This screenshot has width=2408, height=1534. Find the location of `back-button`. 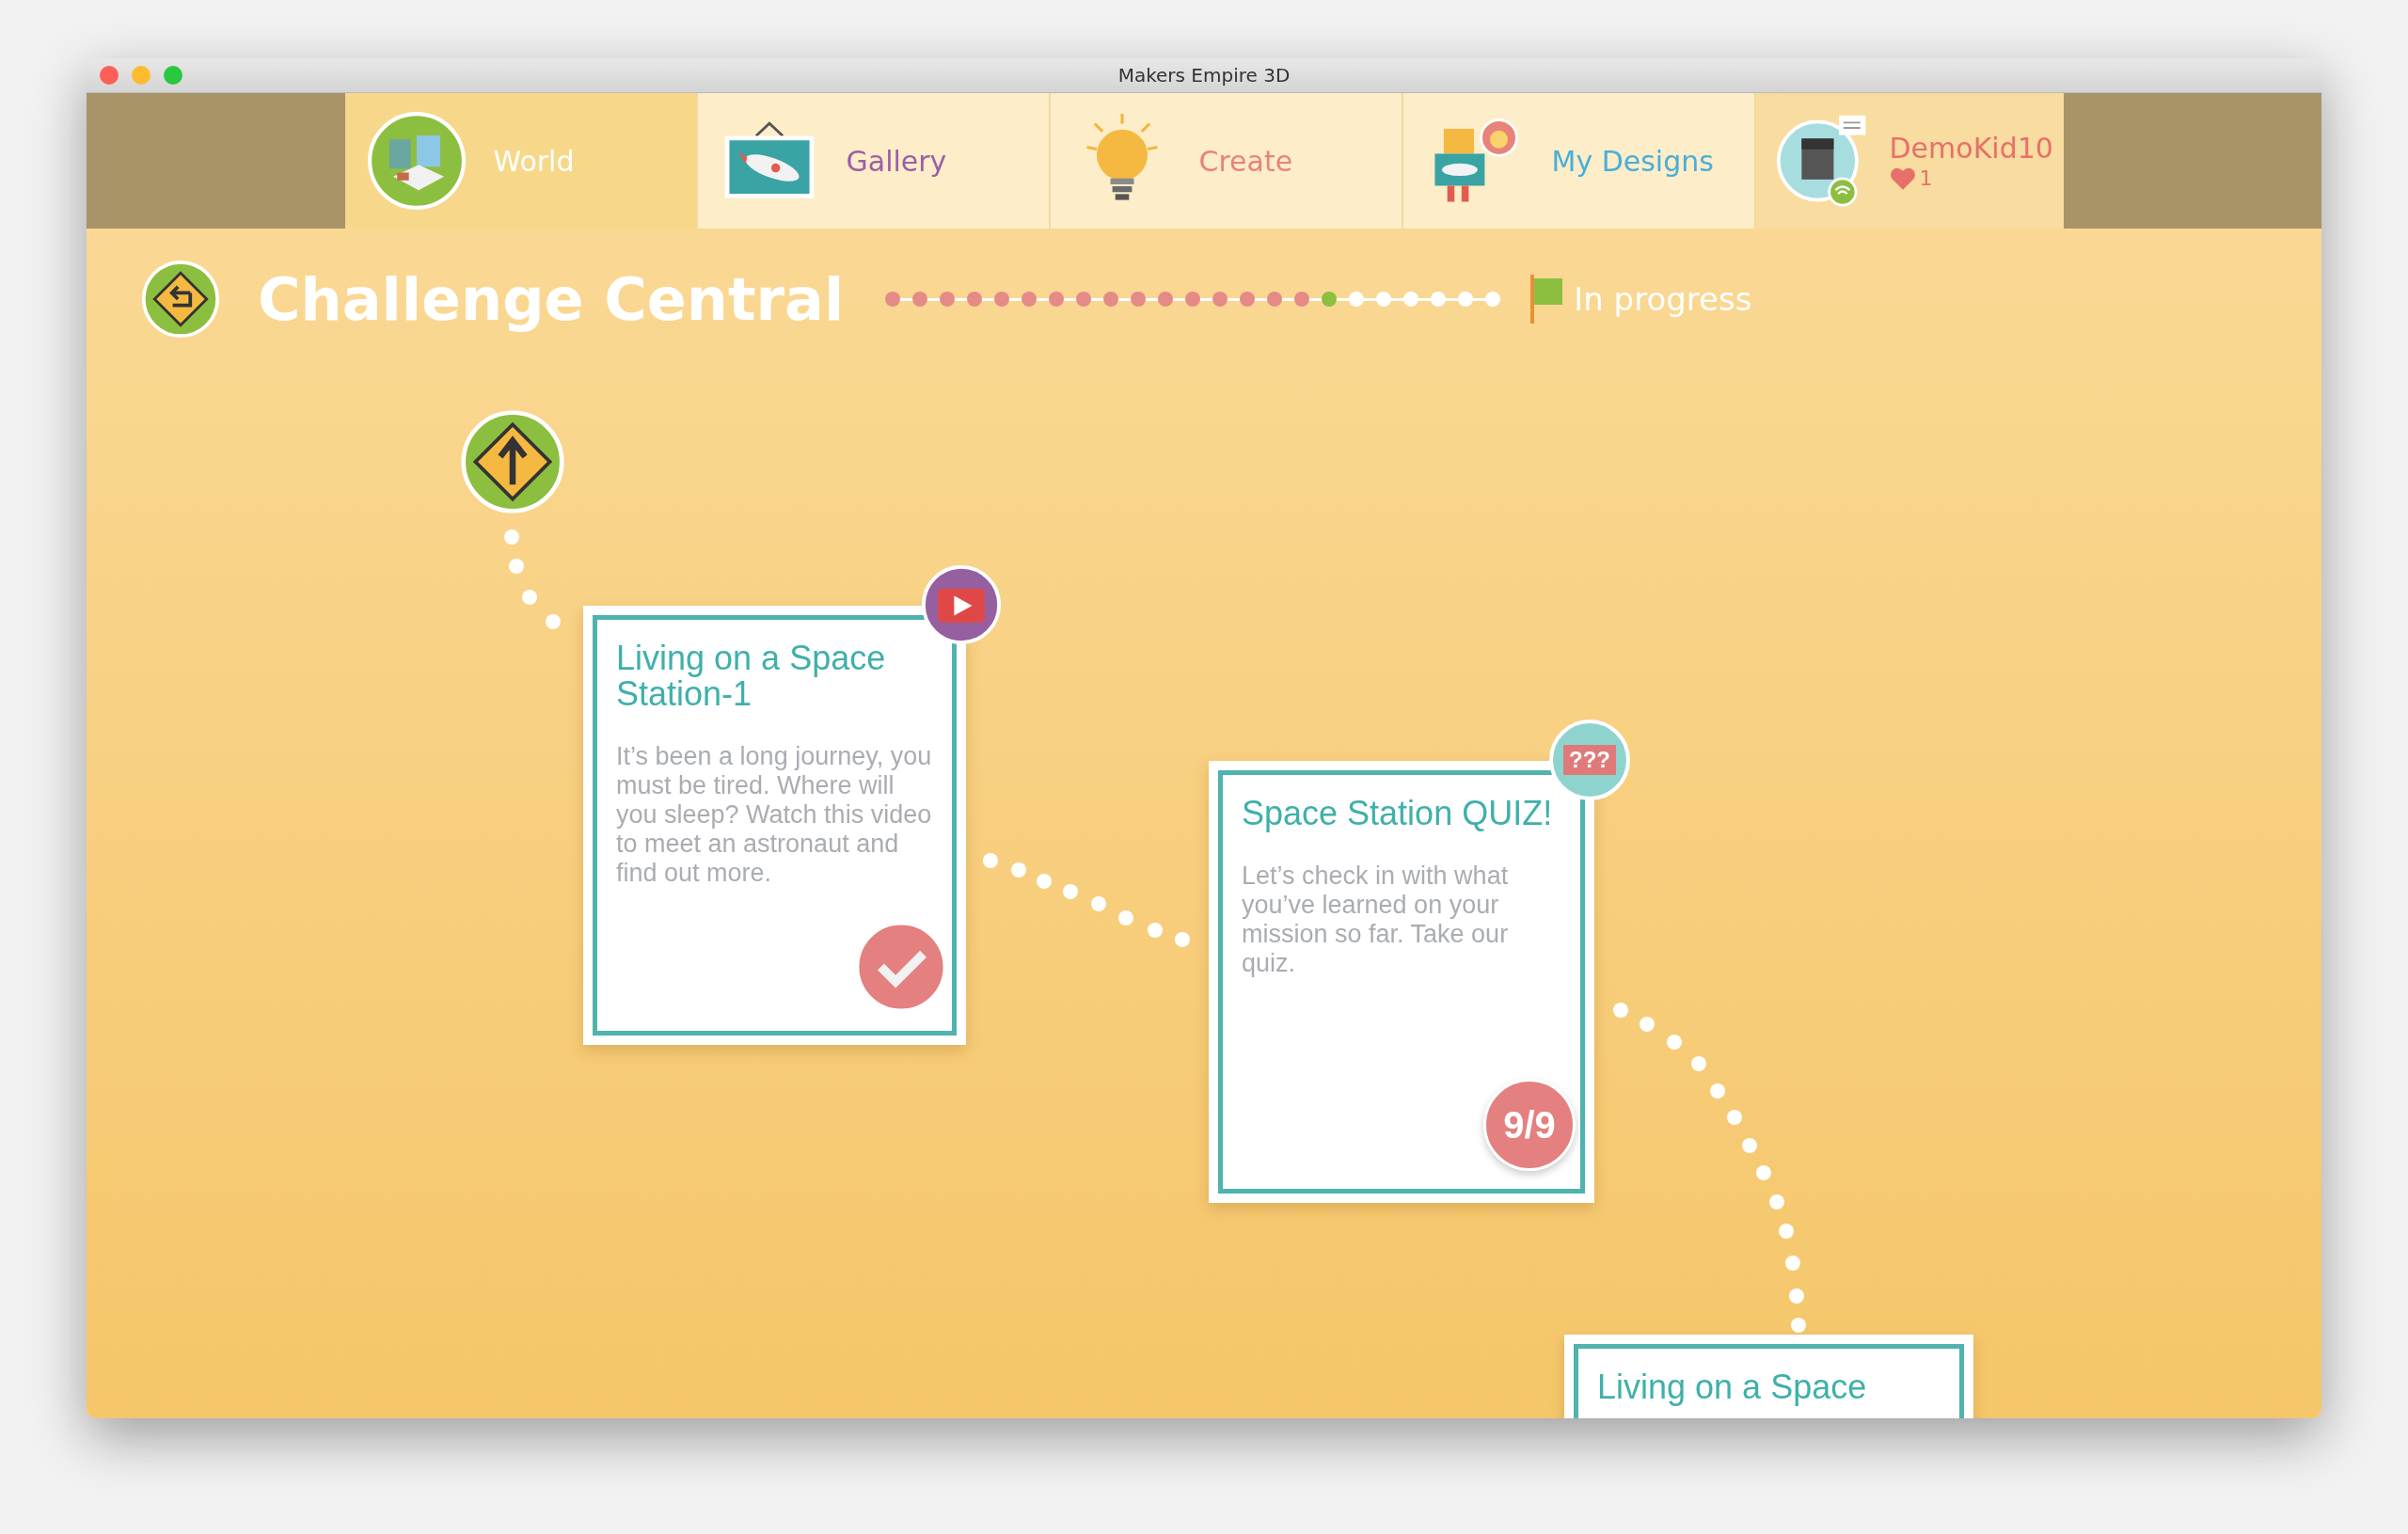

back-button is located at coordinates (181, 299).